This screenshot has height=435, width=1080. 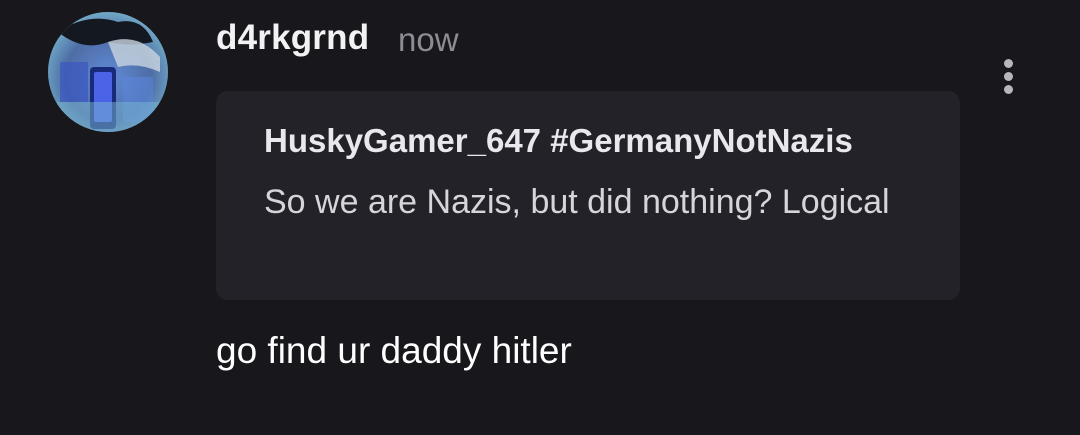 I want to click on comment-body: go find ur daddy hitler, so click(x=394, y=350).